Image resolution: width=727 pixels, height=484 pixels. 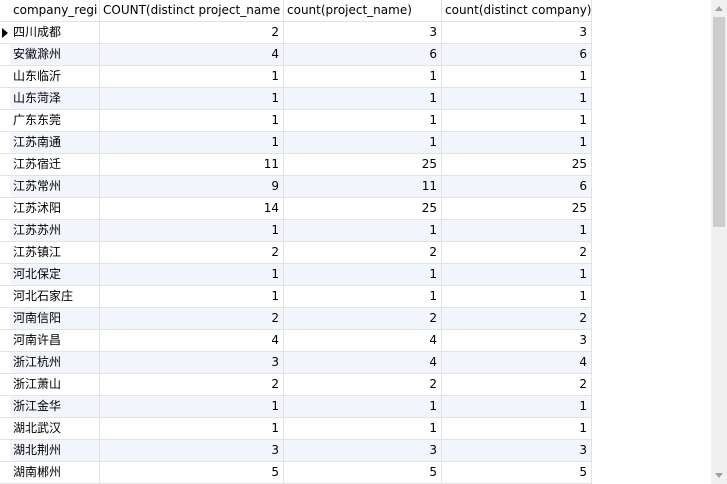 I want to click on cell-count-distinct-project: 9, so click(x=192, y=187).